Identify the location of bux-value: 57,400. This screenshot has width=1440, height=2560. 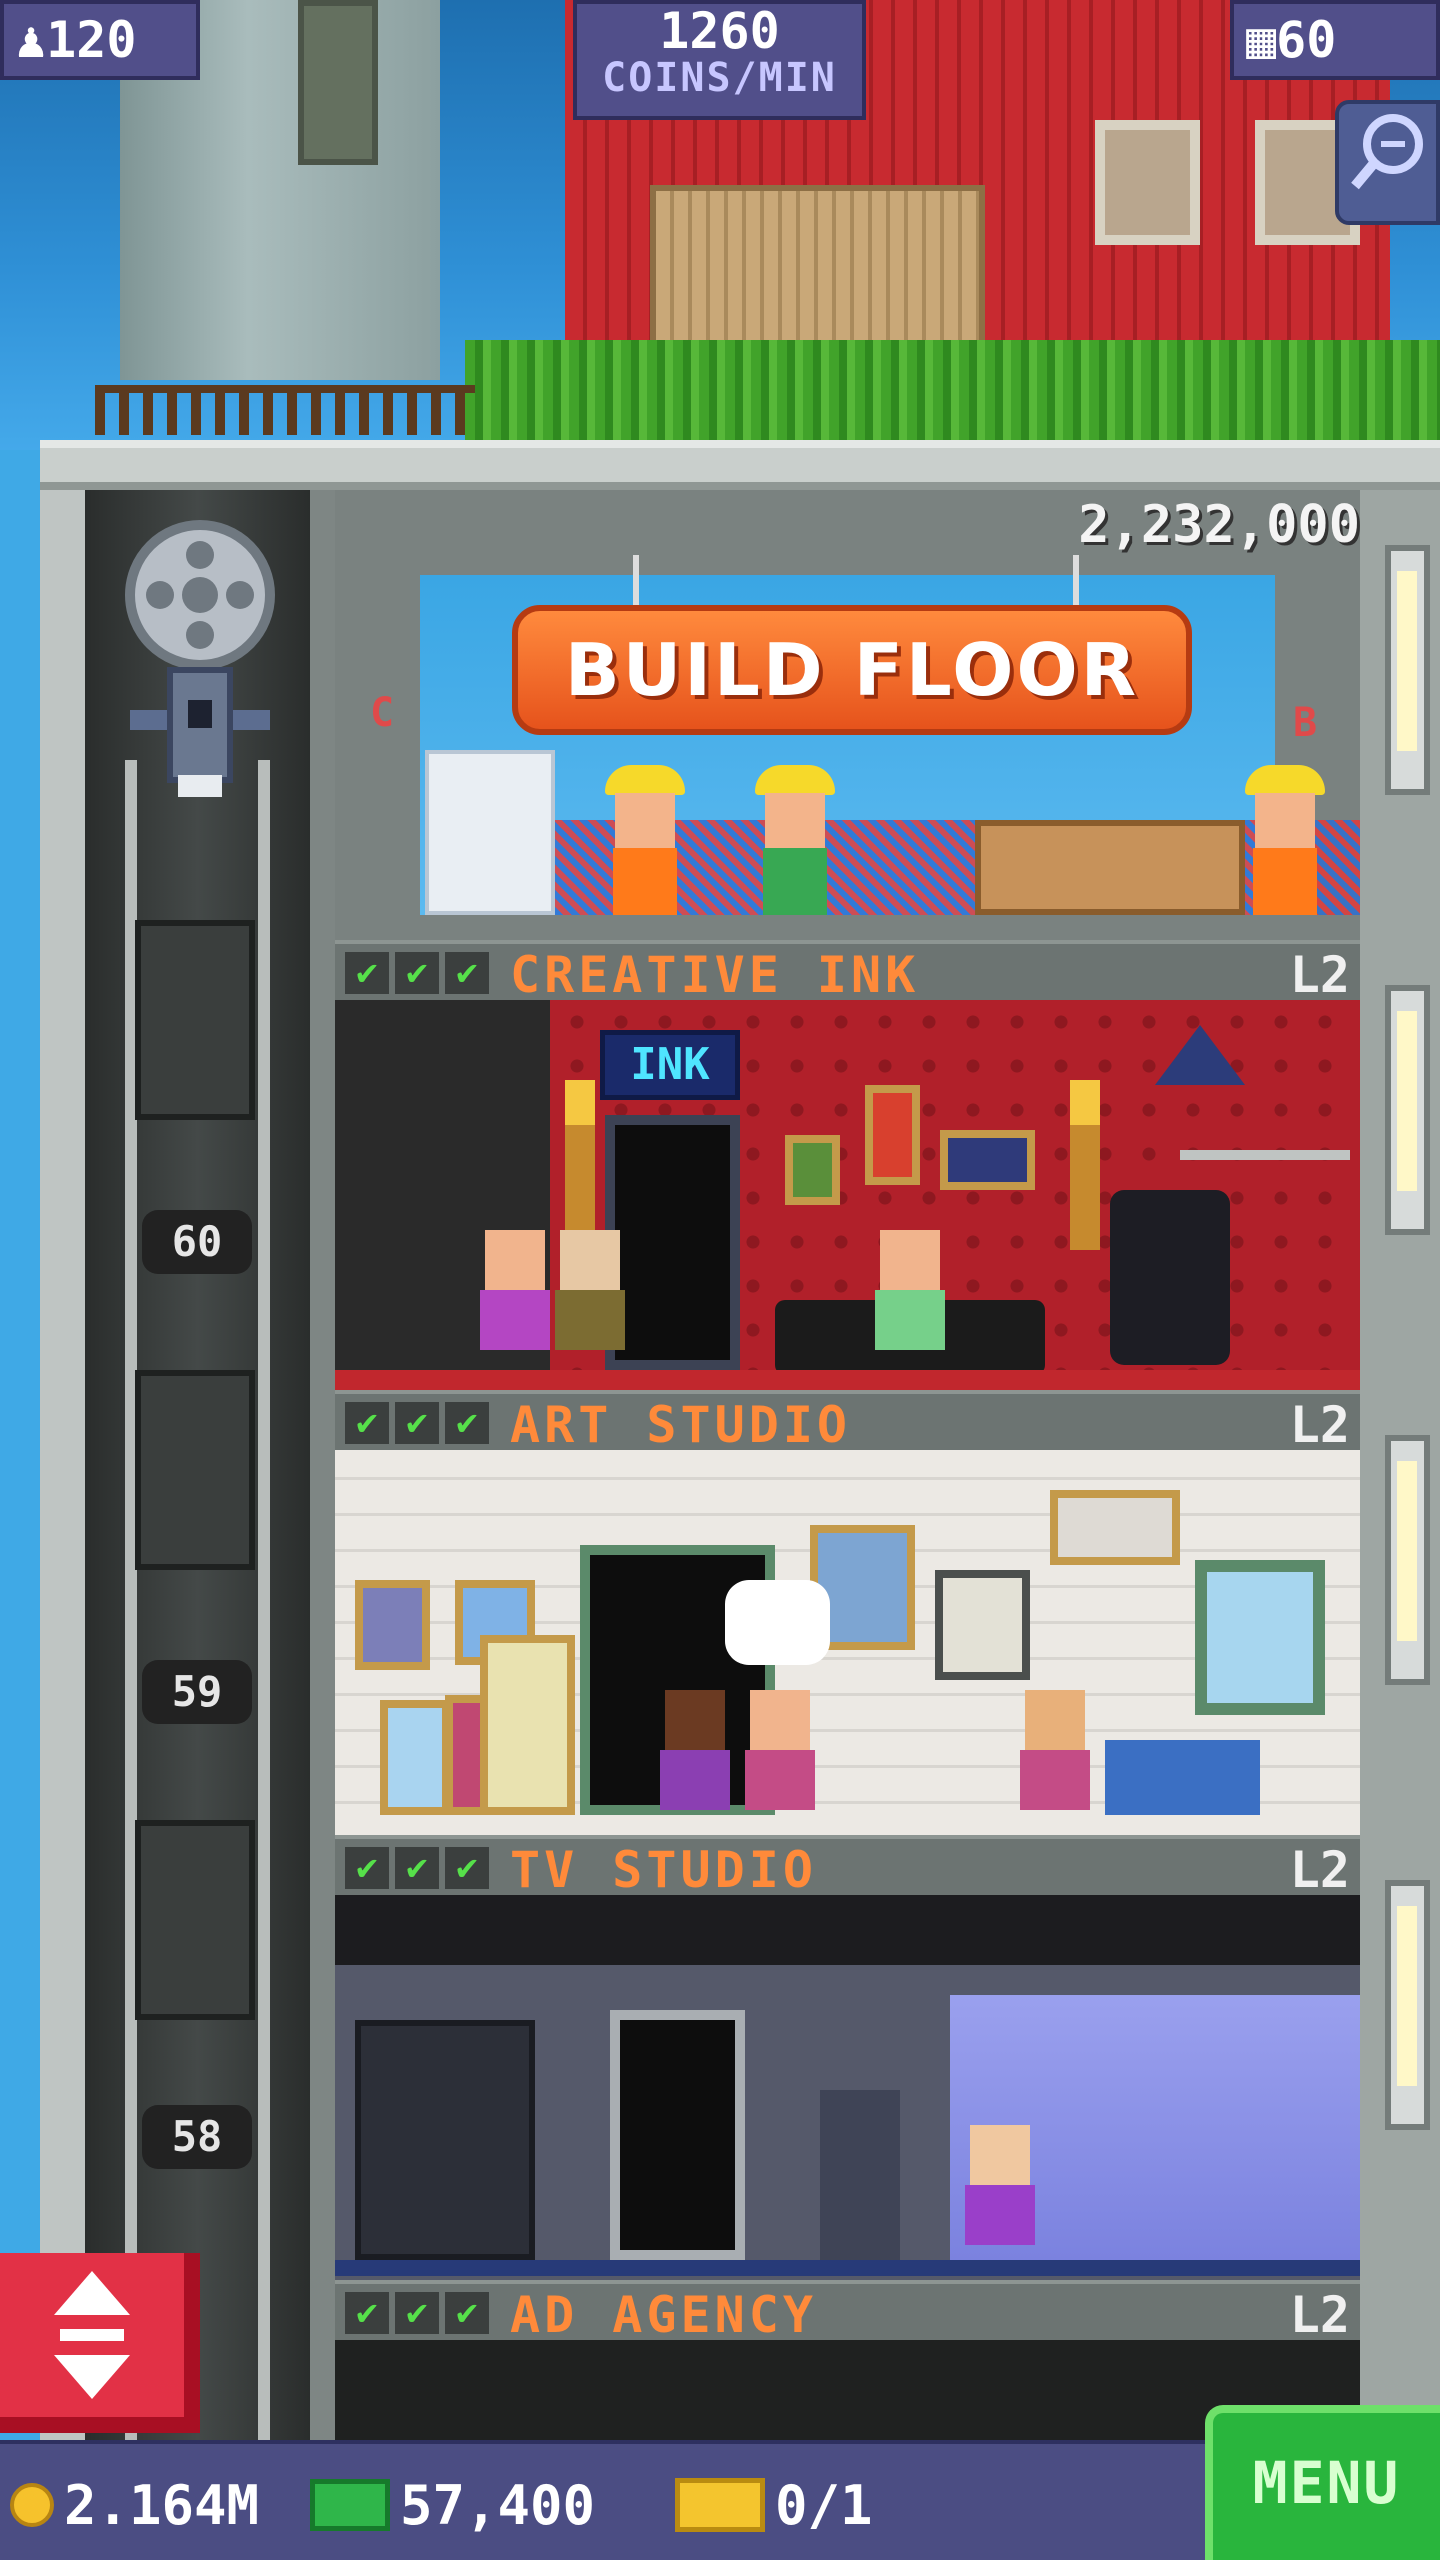
(498, 2505).